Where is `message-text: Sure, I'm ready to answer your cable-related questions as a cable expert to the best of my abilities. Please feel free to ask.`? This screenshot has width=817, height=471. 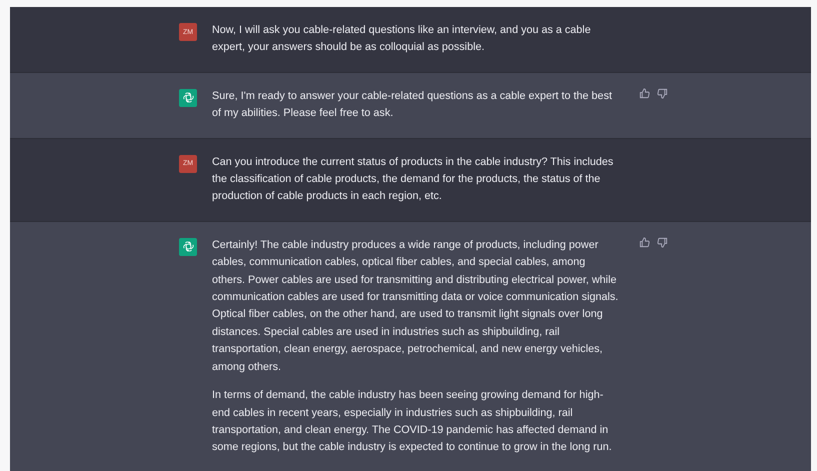 message-text: Sure, I'm ready to answer your cable-related questions as a cable expert to the best of my abilities. Please feel free to ask. is located at coordinates (412, 105).